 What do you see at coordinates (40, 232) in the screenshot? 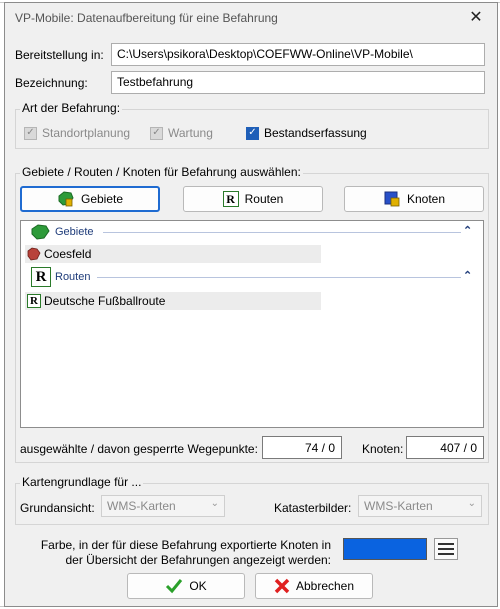
I see `gebiete-section-icon` at bounding box center [40, 232].